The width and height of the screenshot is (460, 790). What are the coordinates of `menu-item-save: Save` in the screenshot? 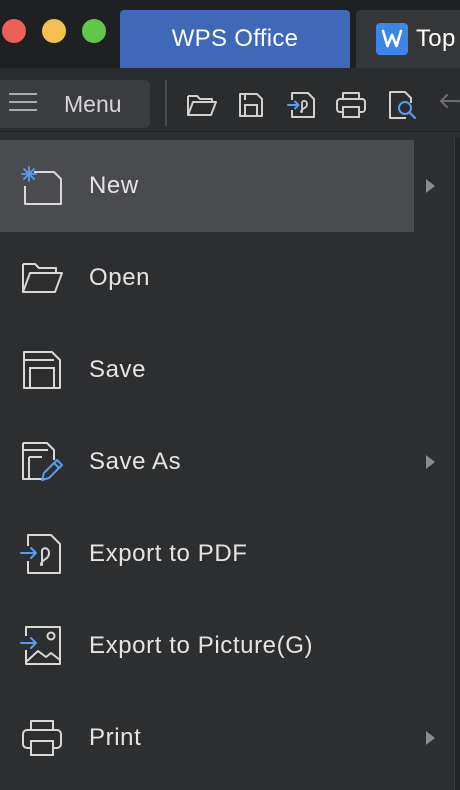 It's located at (227, 370).